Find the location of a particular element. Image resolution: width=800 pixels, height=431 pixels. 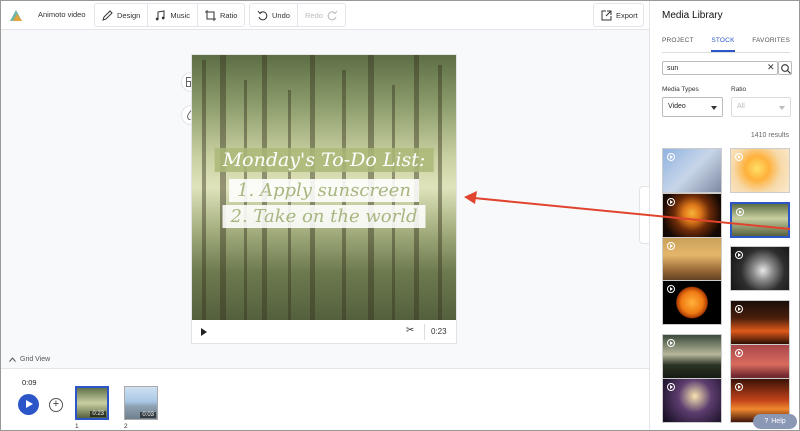

panel-title: Media Library is located at coordinates (692, 15).